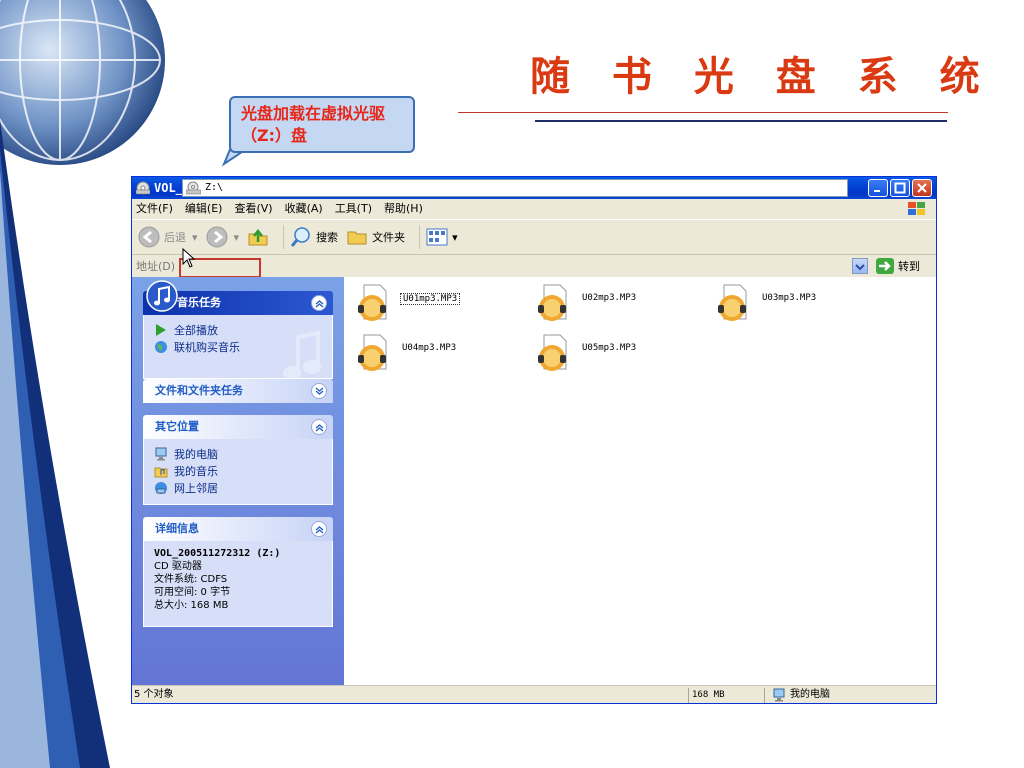 This screenshot has height=768, width=1024. What do you see at coordinates (429, 353) in the screenshot?
I see `file-item: U04mp3.MP3` at bounding box center [429, 353].